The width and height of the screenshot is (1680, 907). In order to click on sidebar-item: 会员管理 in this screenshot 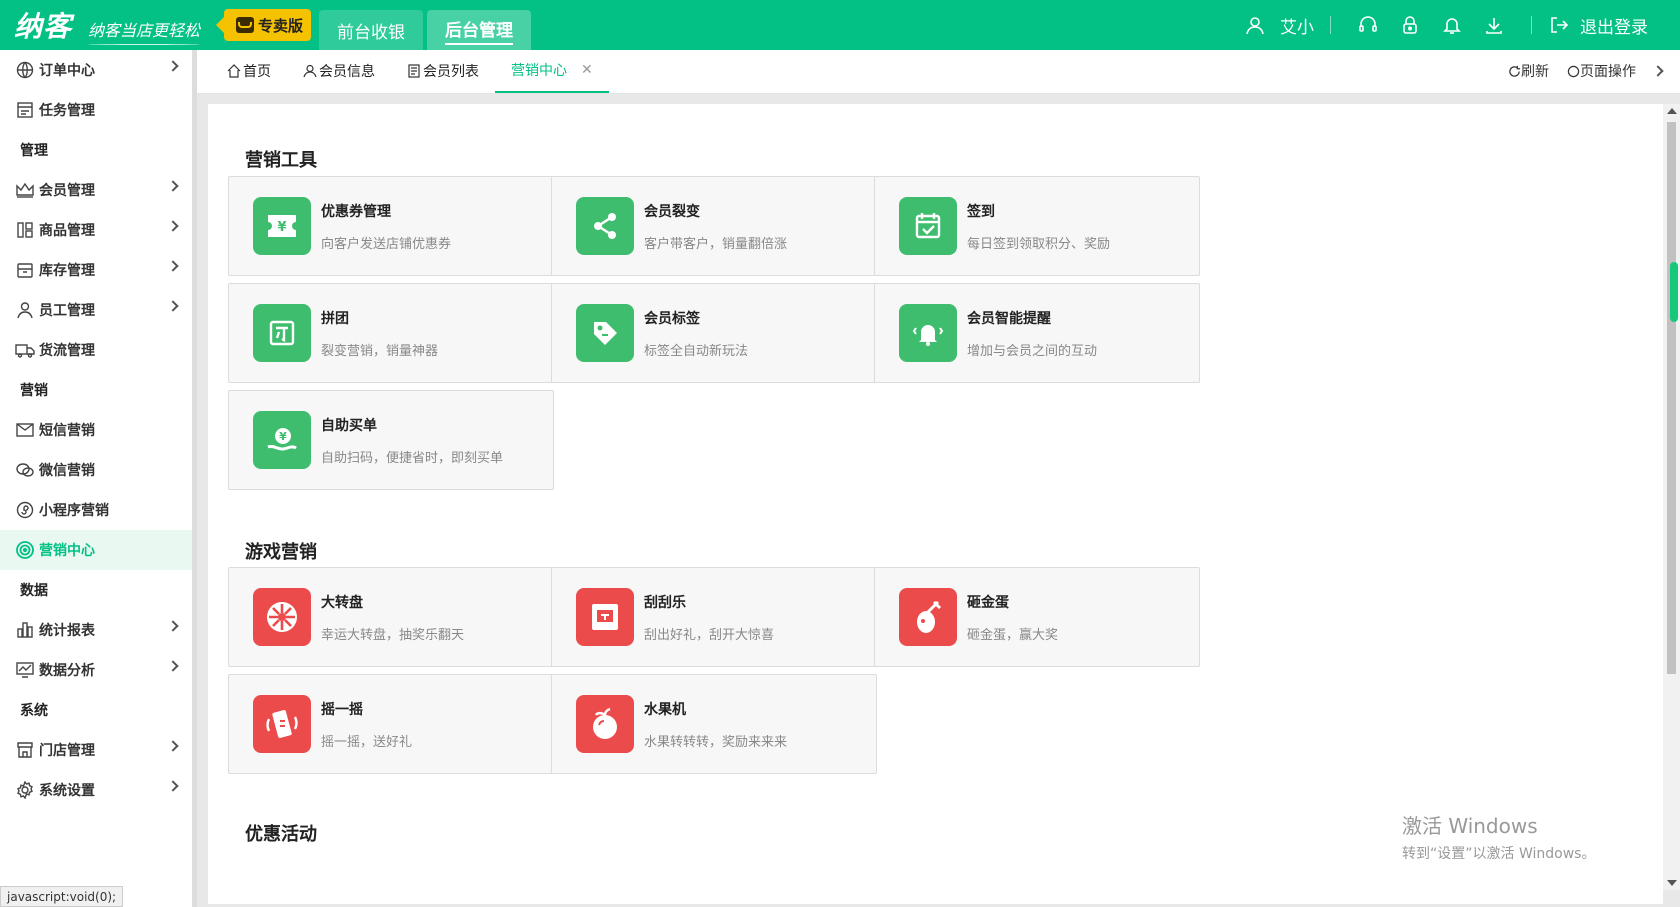, I will do `click(98, 190)`.